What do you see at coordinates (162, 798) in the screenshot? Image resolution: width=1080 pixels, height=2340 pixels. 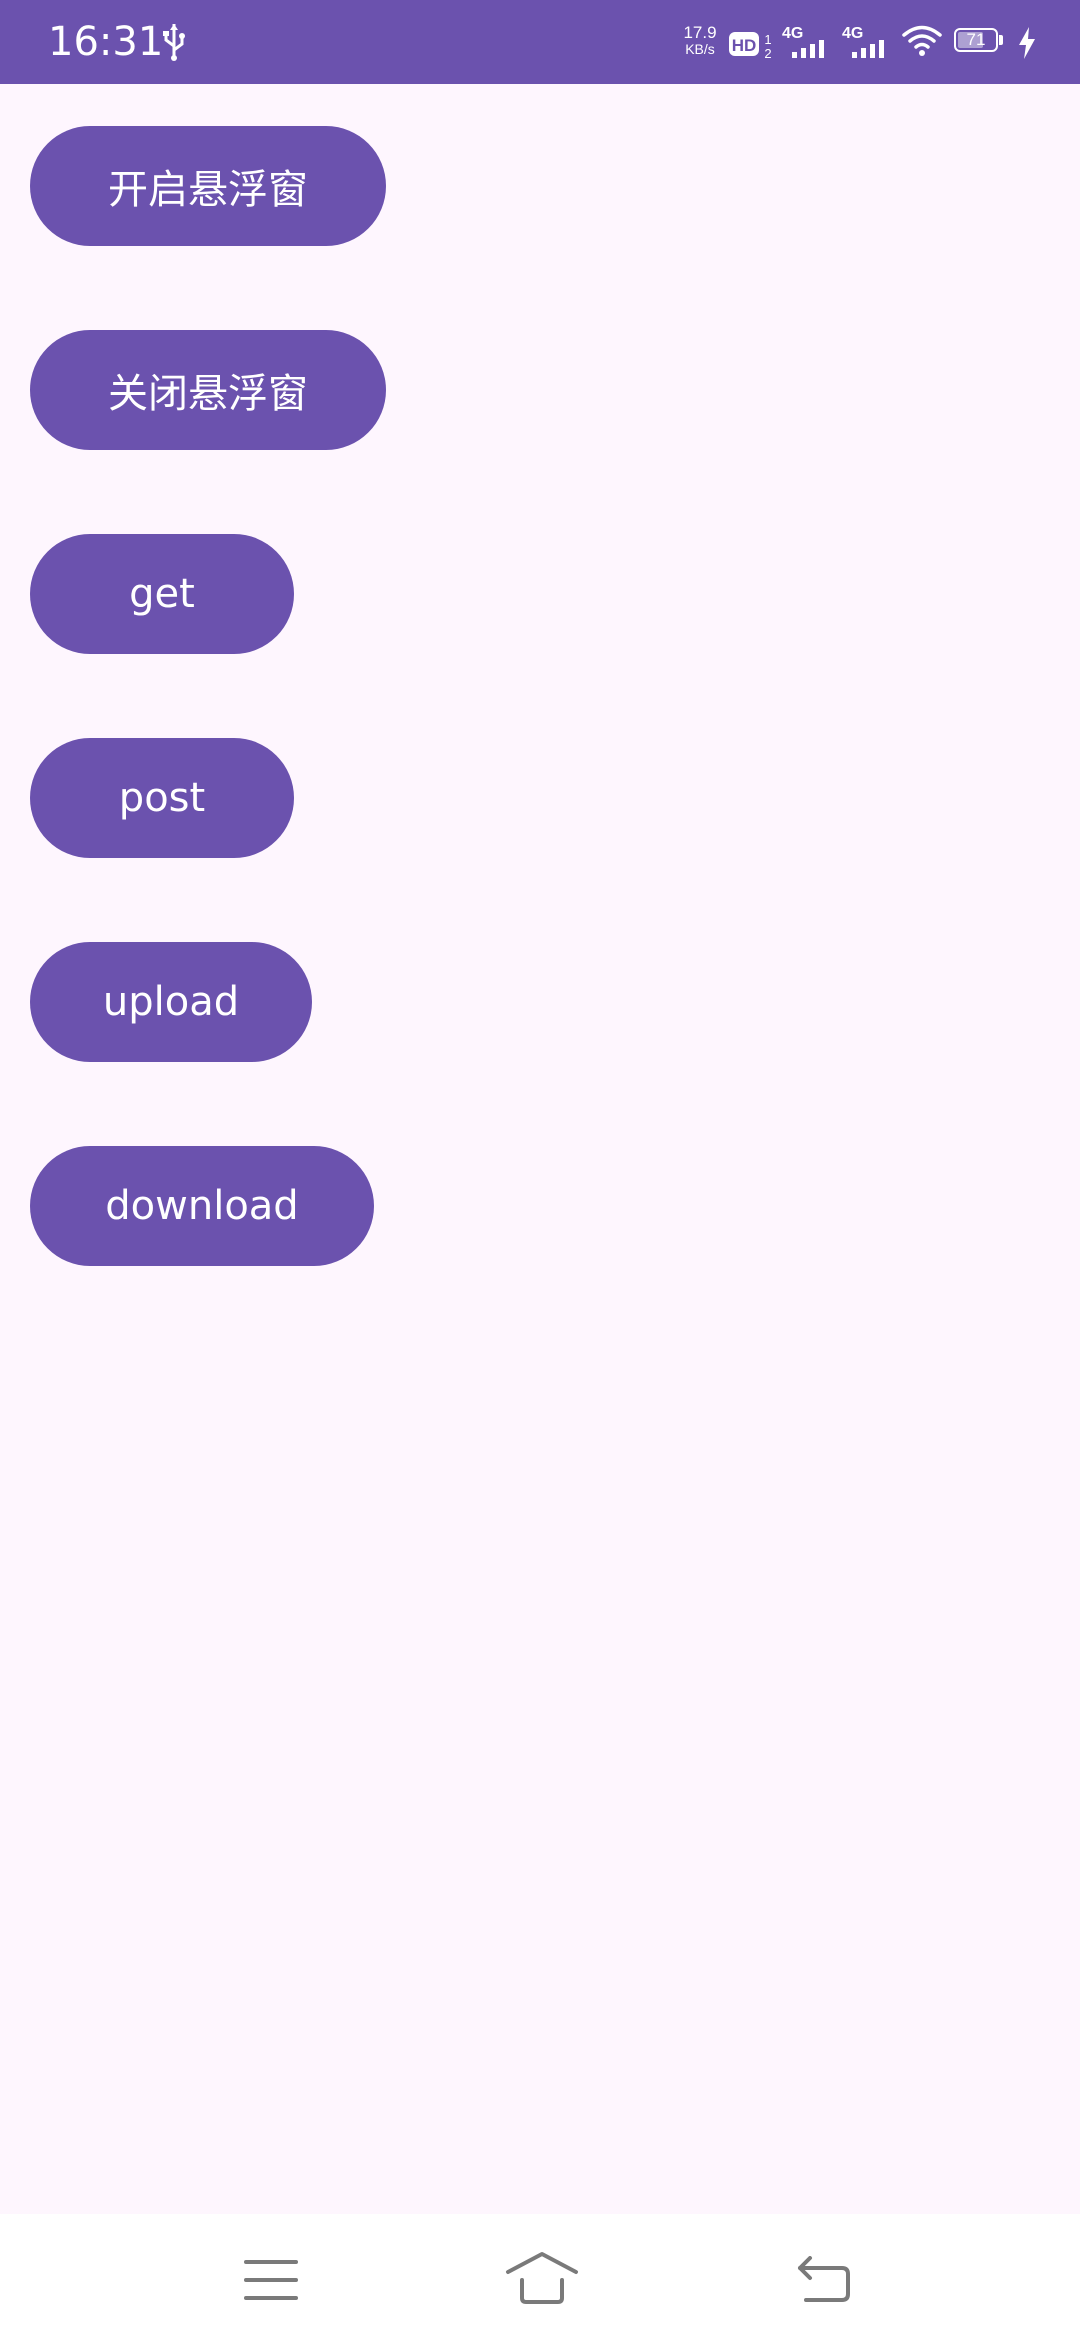 I see `post-button: post` at bounding box center [162, 798].